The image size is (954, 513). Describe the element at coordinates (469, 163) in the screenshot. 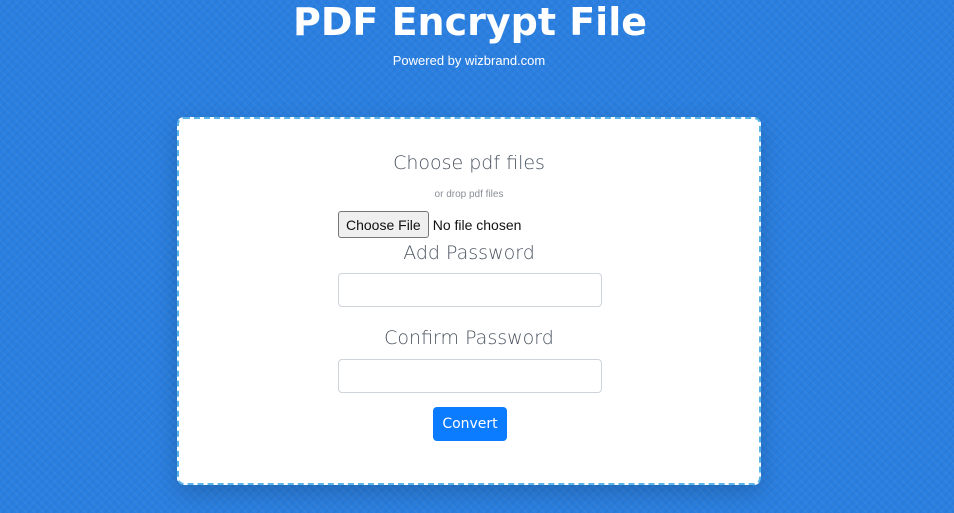

I see `choose-files-heading: Choose pdf files` at that location.